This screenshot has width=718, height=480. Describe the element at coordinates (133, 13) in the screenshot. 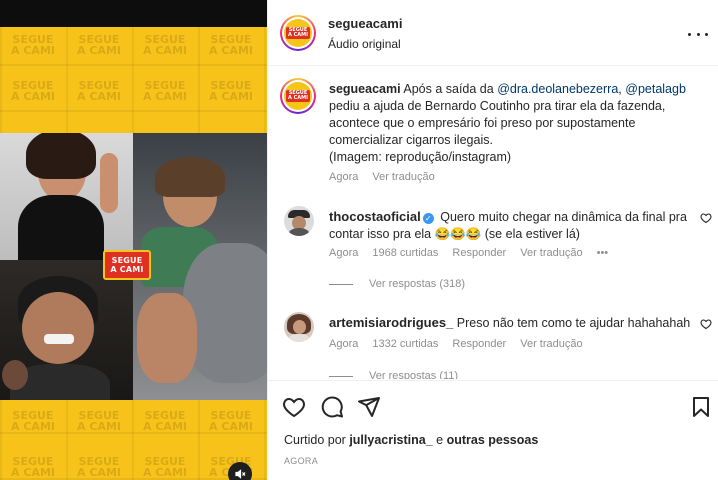

I see `media-top-bar` at that location.